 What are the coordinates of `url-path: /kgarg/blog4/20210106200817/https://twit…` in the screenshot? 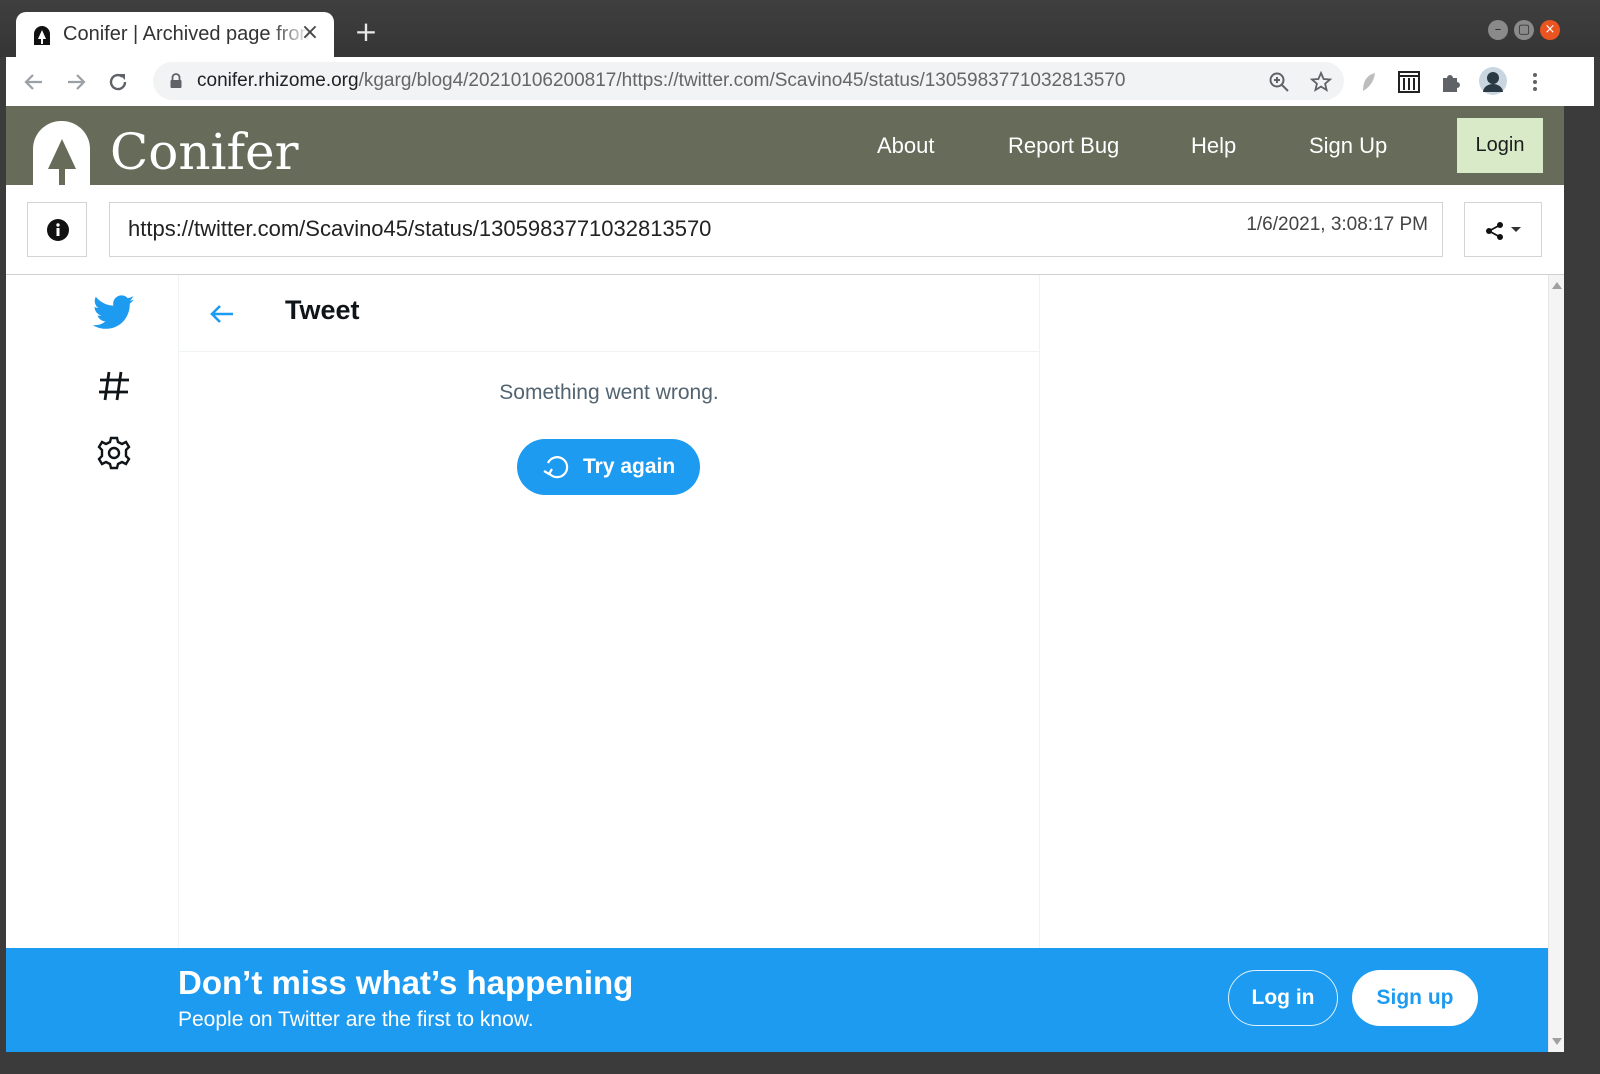 It's located at (742, 80).